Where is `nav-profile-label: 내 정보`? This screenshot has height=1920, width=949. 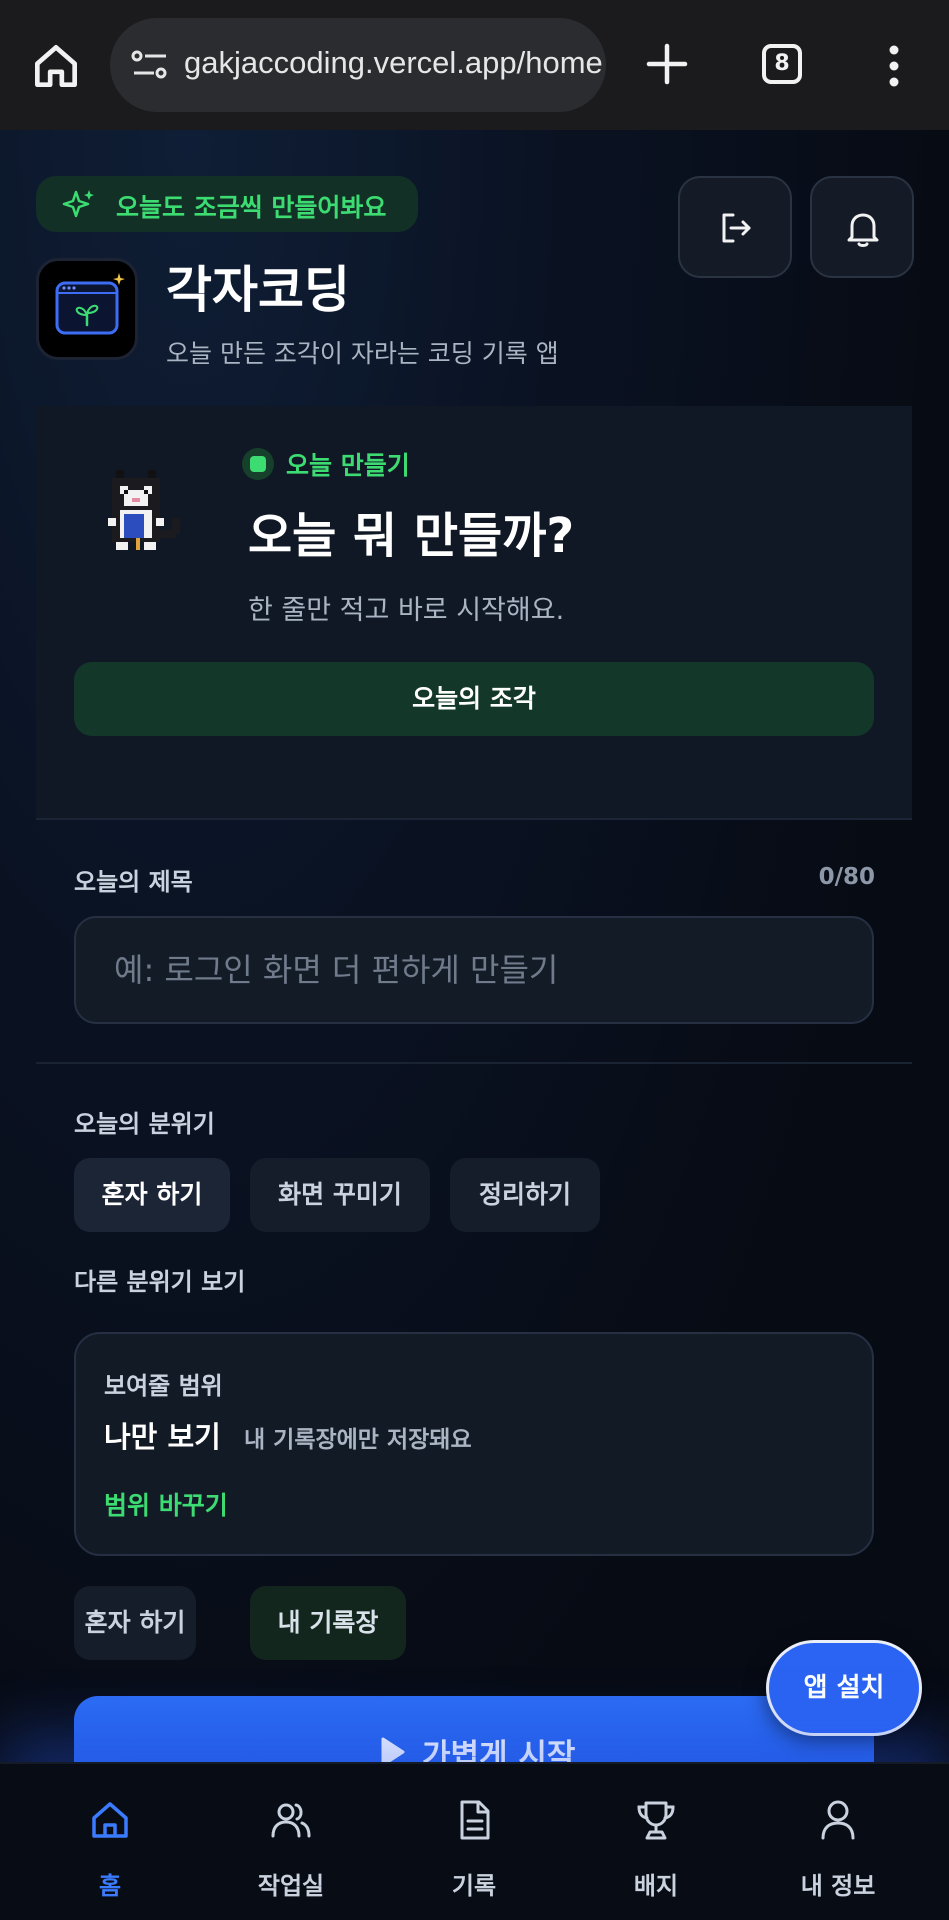
nav-profile-label: 내 정보 is located at coordinates (838, 1886).